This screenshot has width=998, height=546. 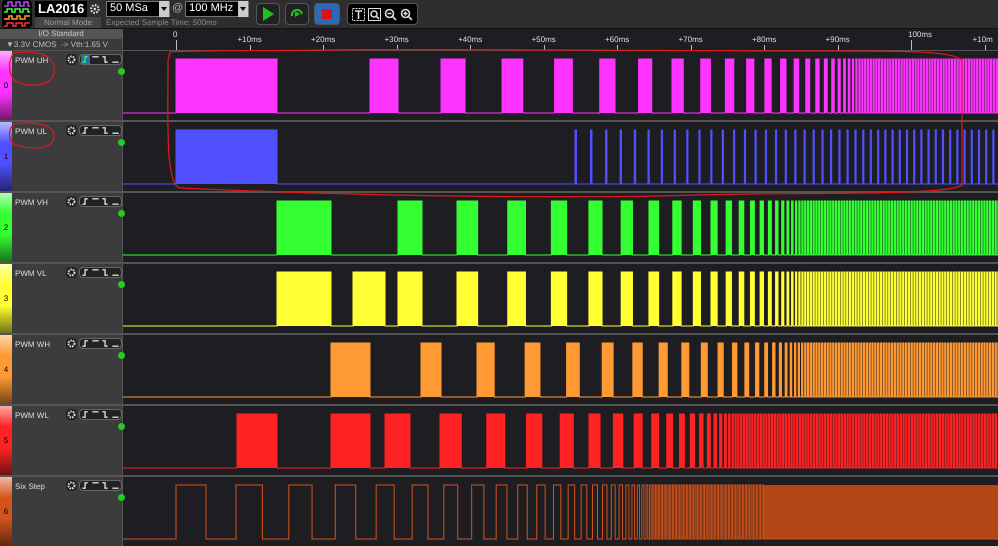 What do you see at coordinates (31, 132) in the screenshot?
I see `channel-name: PWM UL` at bounding box center [31, 132].